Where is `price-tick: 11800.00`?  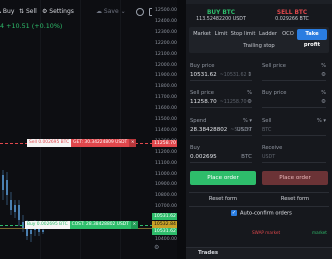
price-tick: 11800.00 is located at coordinates (166, 87).